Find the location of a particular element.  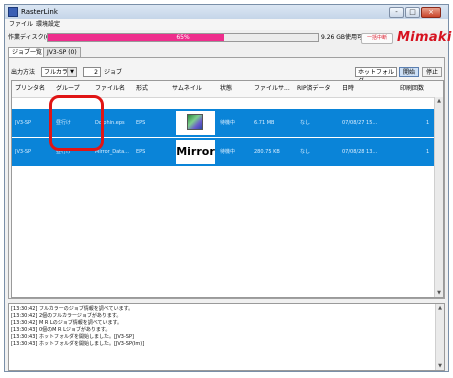

column-header: 状態 is located at coordinates (226, 89).